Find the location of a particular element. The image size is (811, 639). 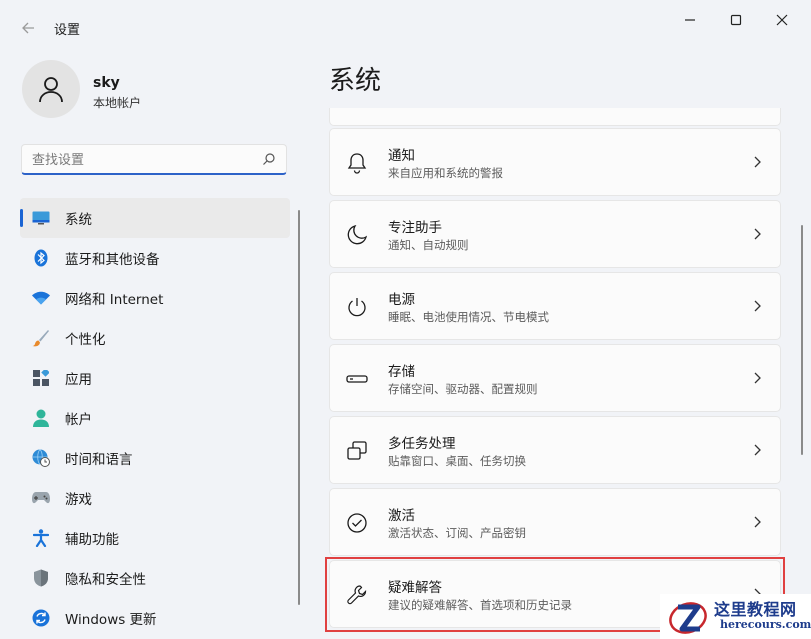

sidebar-item-personalization: 个性化 is located at coordinates (155, 338).